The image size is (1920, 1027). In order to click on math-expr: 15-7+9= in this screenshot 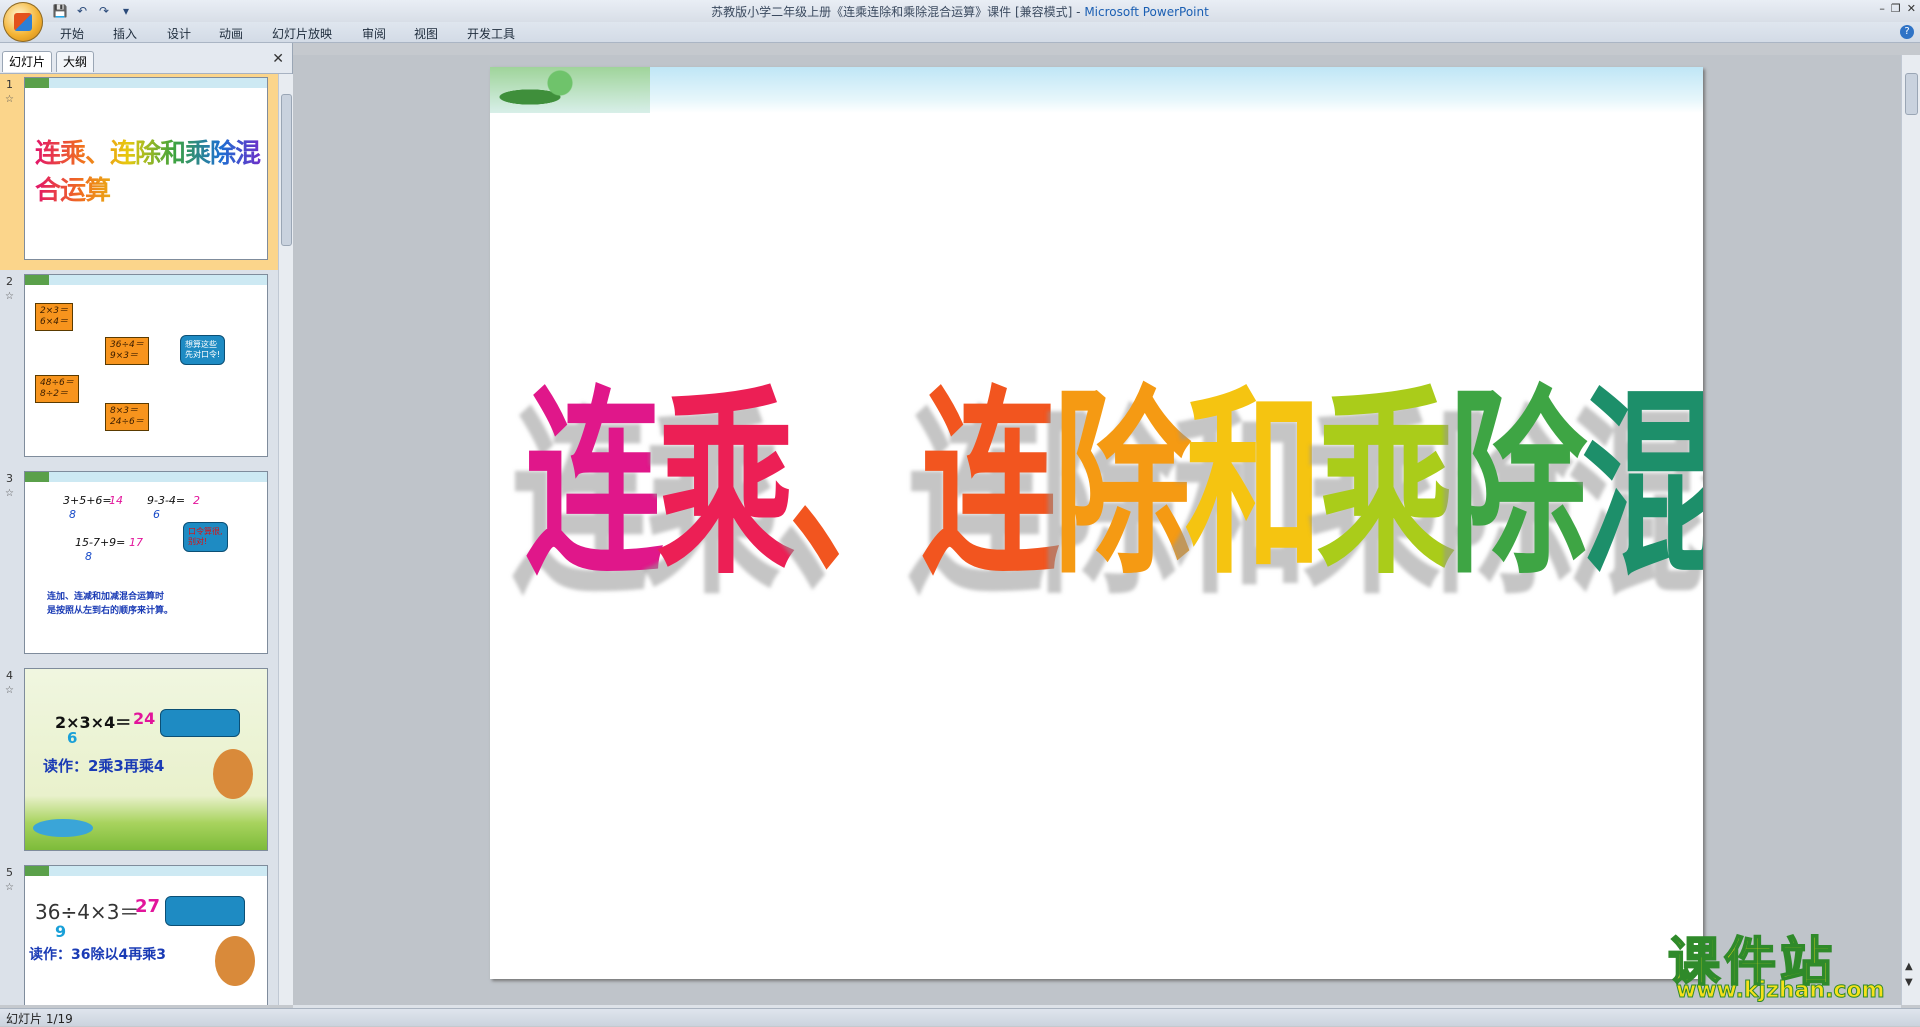, I will do `click(100, 542)`.